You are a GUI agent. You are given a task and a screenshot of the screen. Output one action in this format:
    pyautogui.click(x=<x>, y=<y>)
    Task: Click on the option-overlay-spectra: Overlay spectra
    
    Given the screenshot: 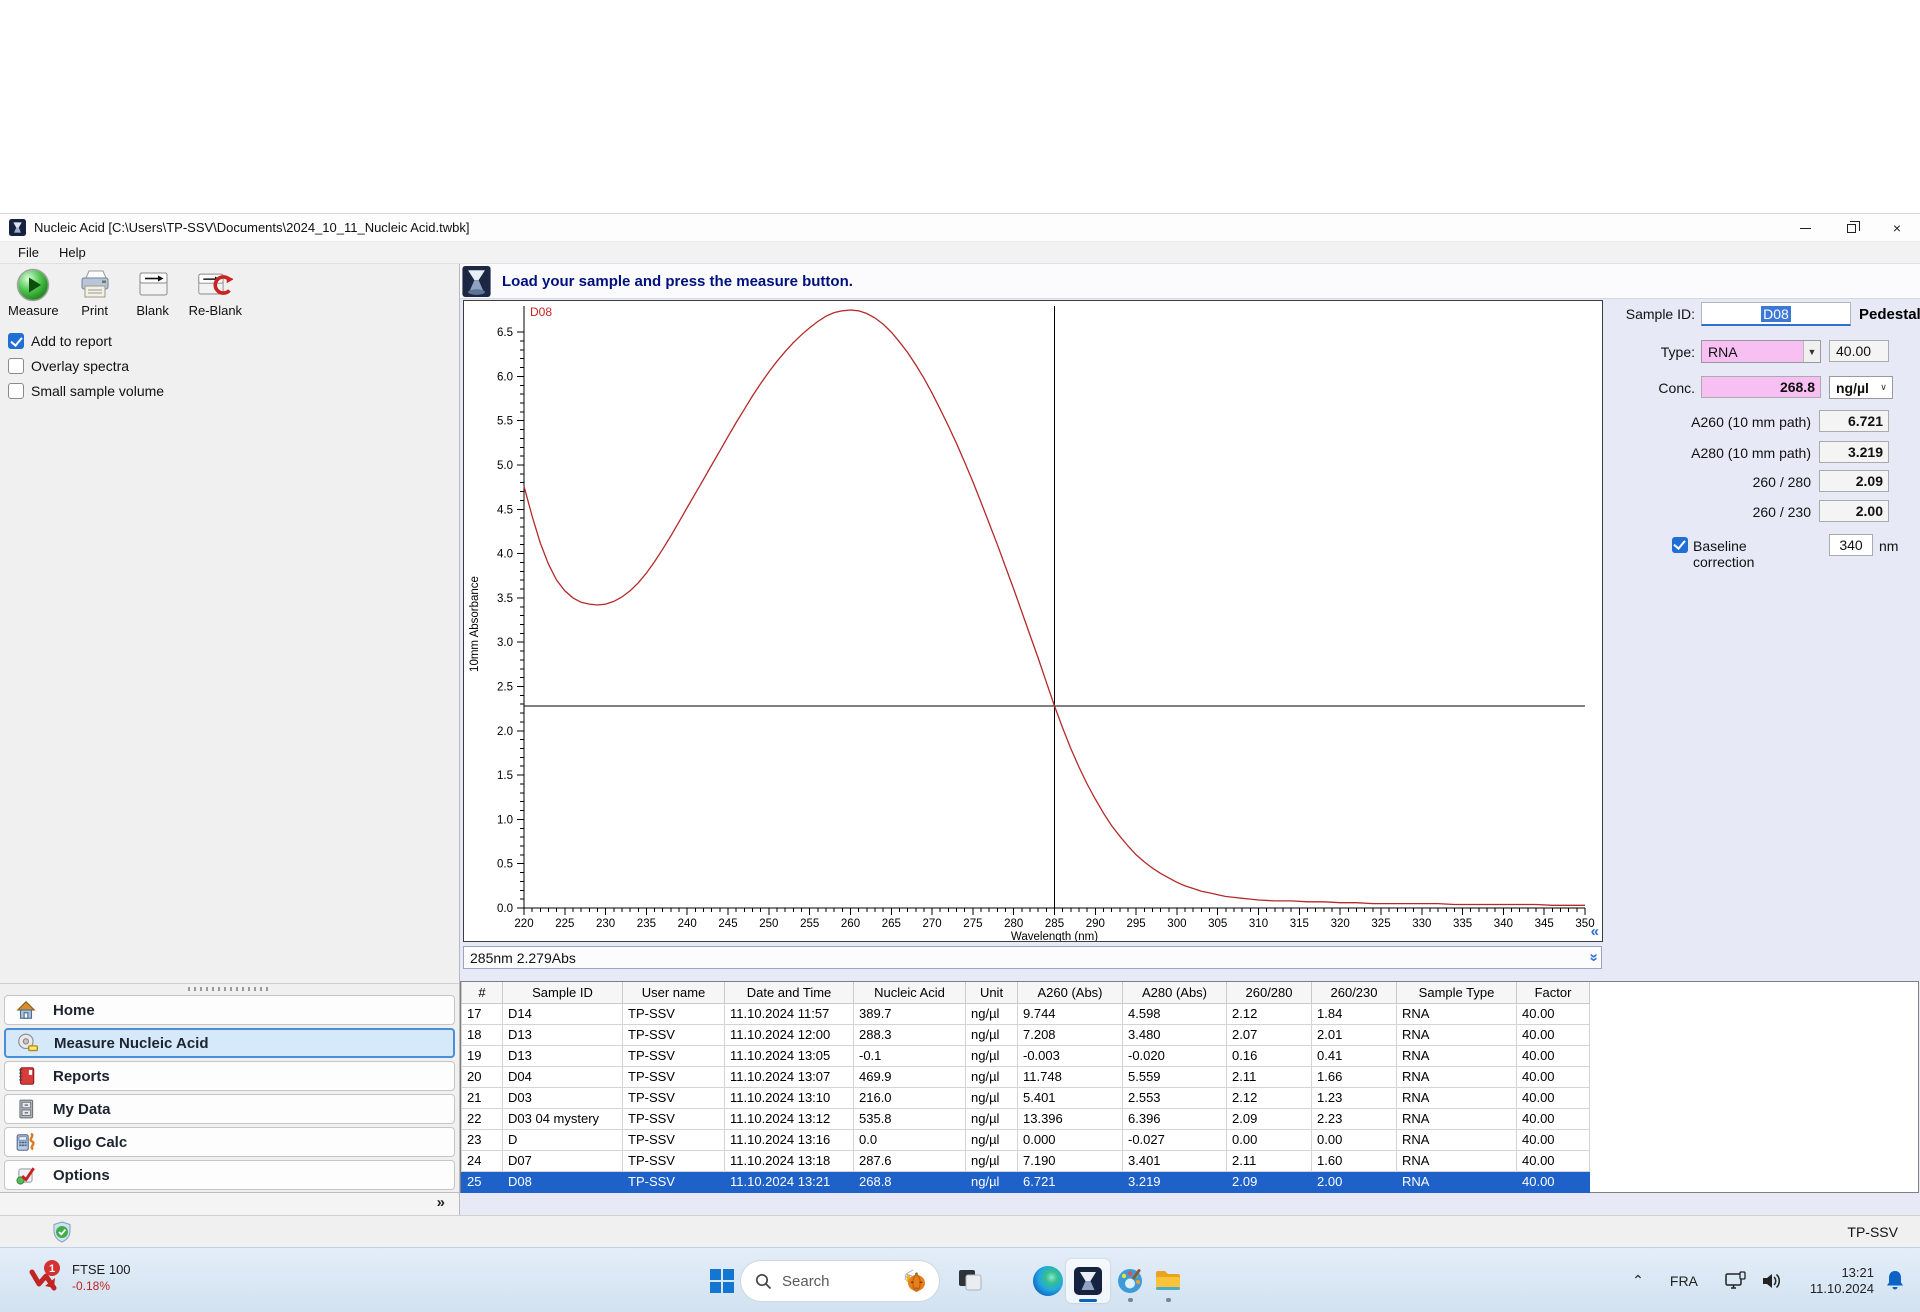 What is the action you would take?
    pyautogui.click(x=233, y=365)
    